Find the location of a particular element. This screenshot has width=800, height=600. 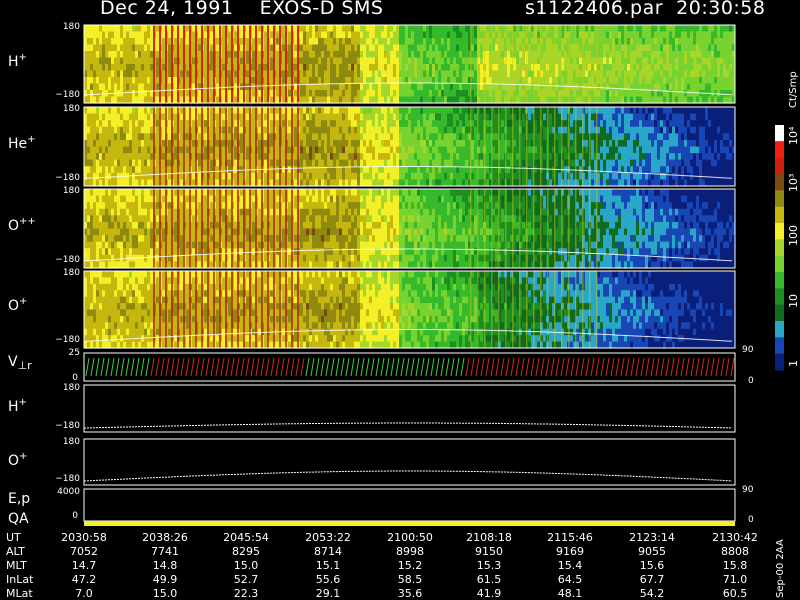

table-row-label: InLat is located at coordinates (20, 579).